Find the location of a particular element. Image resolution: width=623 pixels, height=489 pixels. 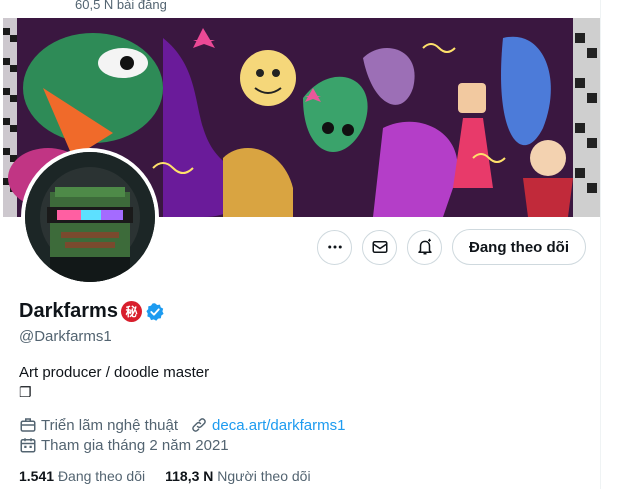

bio: Art producer / doodle master is located at coordinates (114, 372).